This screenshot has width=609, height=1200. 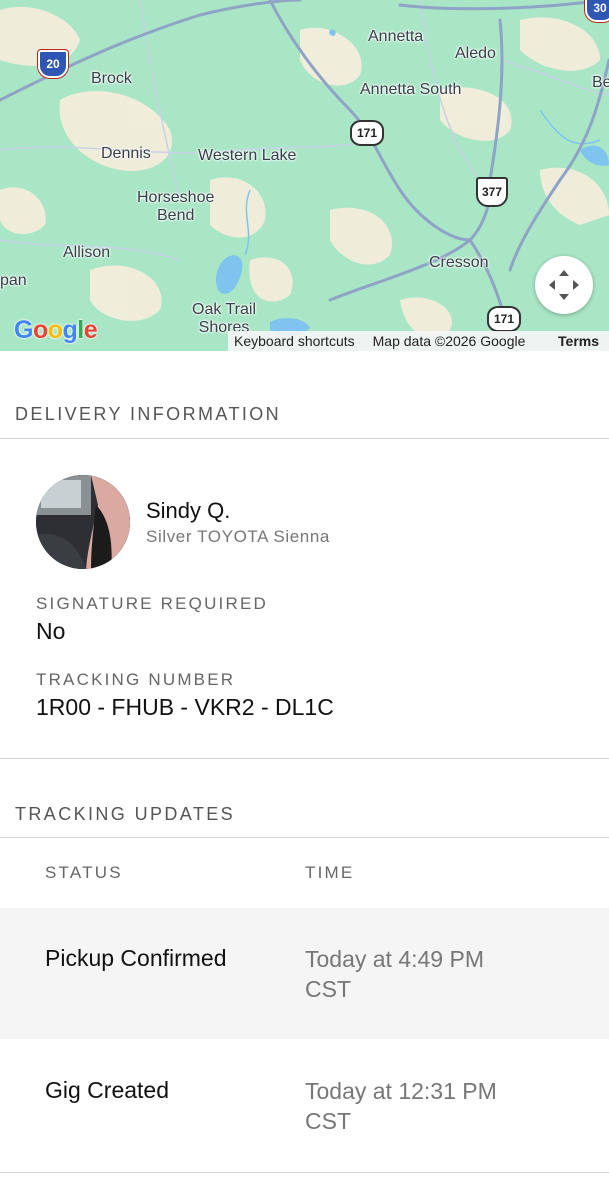 I want to click on time-cell: Today at 4:49 PM CST, so click(x=394, y=974).